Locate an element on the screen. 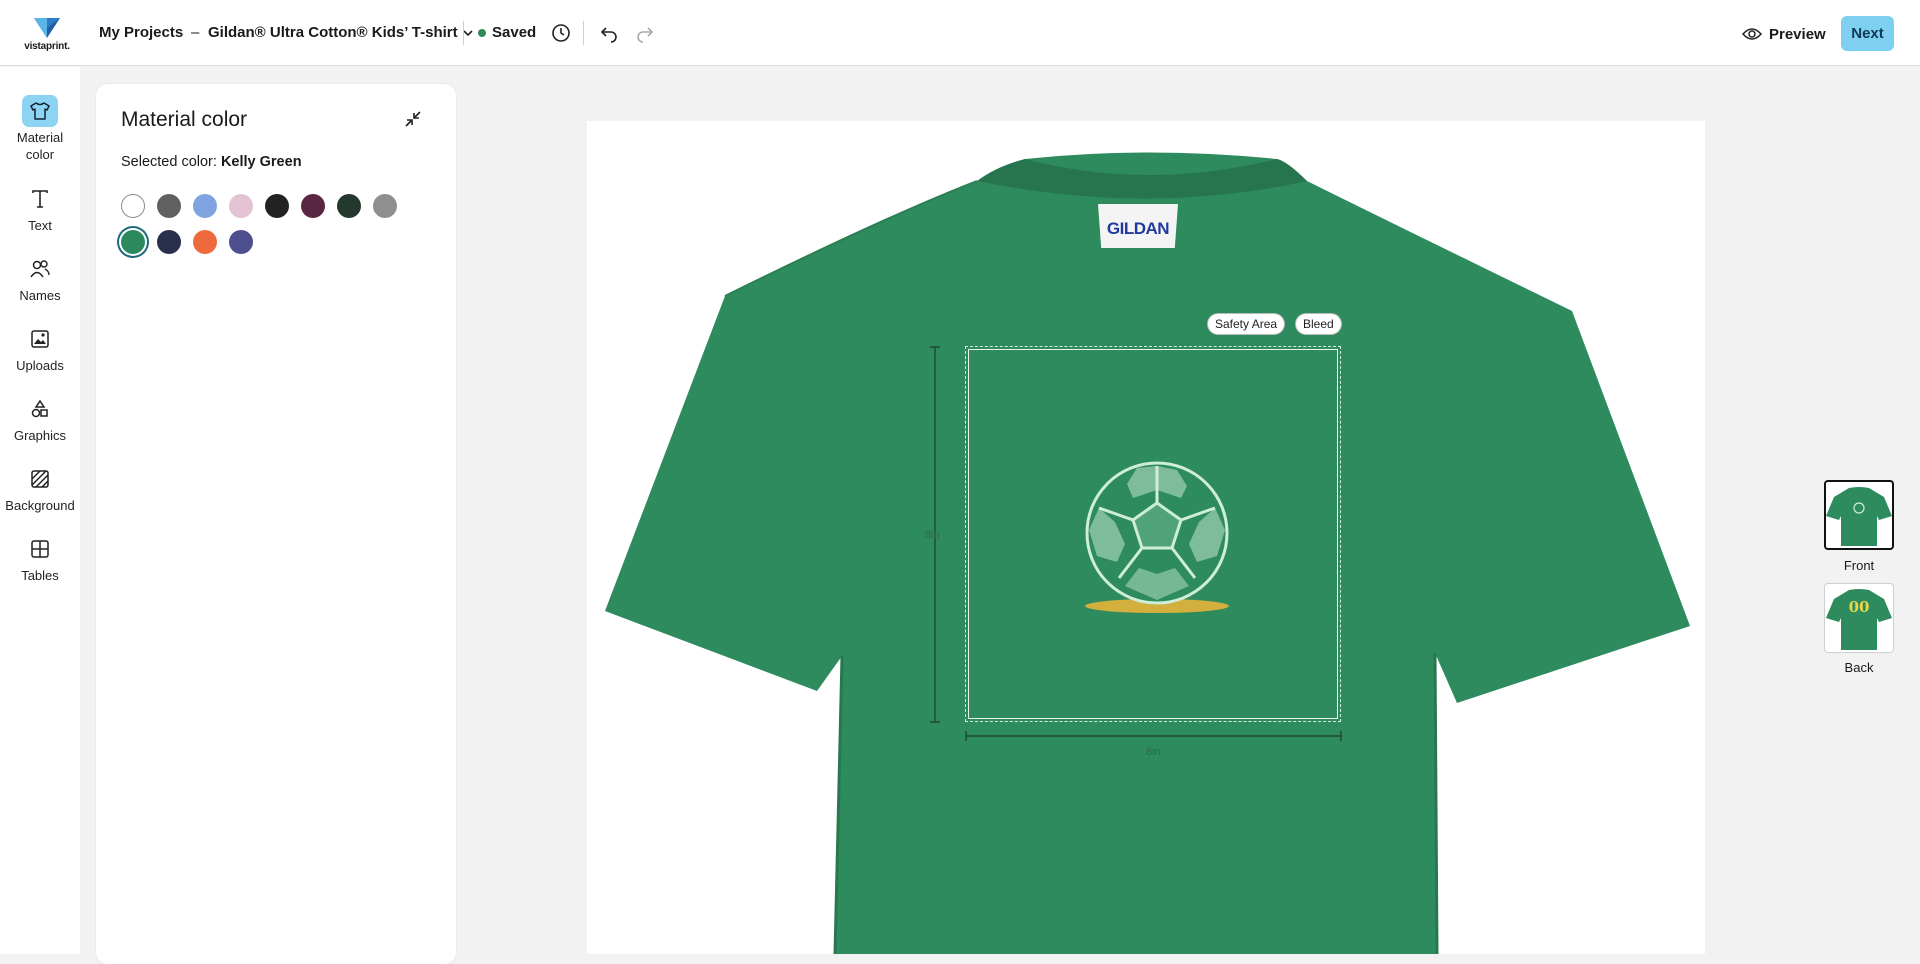 The width and height of the screenshot is (1920, 964). eye-icon is located at coordinates (1752, 34).